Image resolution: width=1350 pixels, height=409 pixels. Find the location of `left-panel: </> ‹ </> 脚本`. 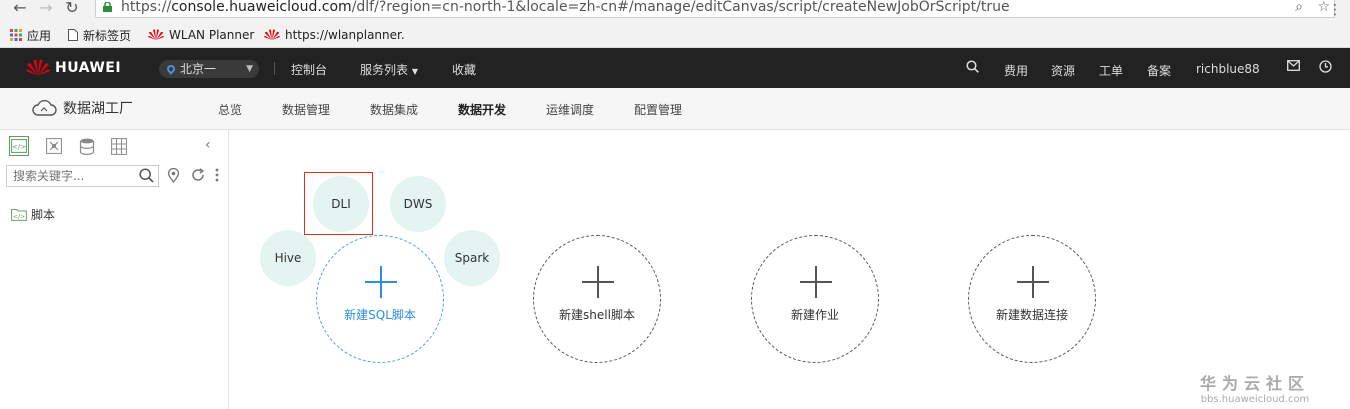

left-panel: </> ‹ </> 脚本 is located at coordinates (114, 269).